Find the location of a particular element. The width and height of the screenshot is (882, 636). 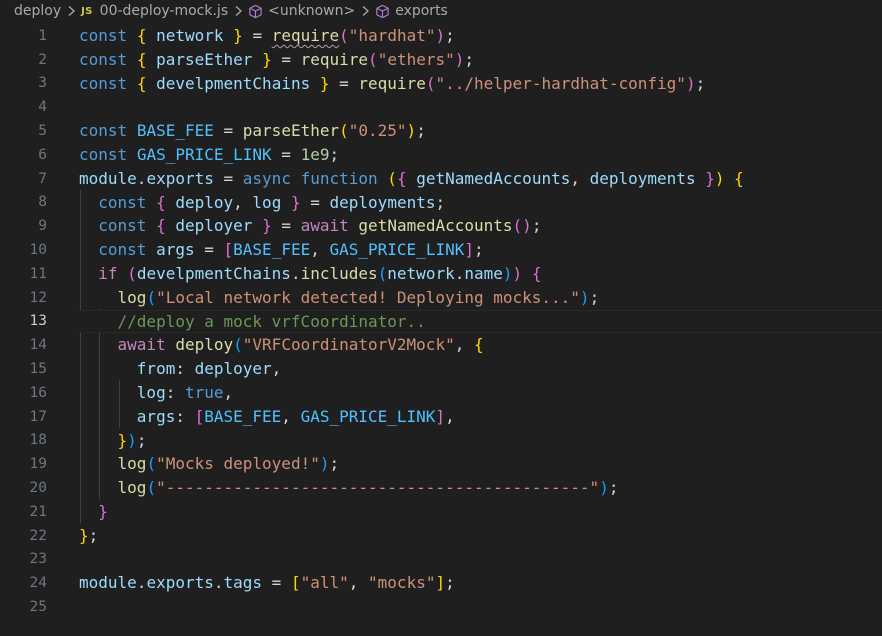

code-line: 15 from: deployer, is located at coordinates (441, 369).